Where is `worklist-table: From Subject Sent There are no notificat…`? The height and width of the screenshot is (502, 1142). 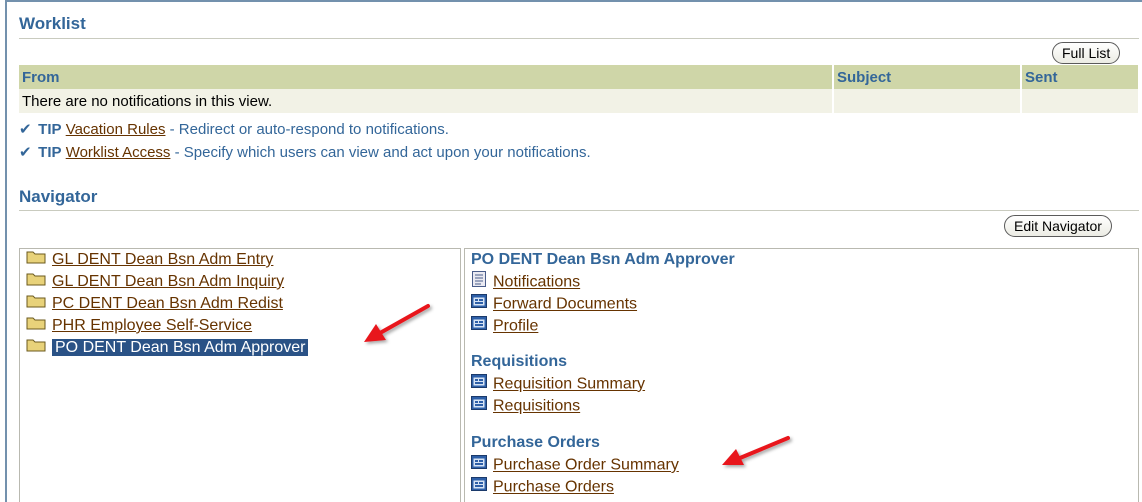
worklist-table: From Subject Sent There are no notificat… is located at coordinates (578, 89).